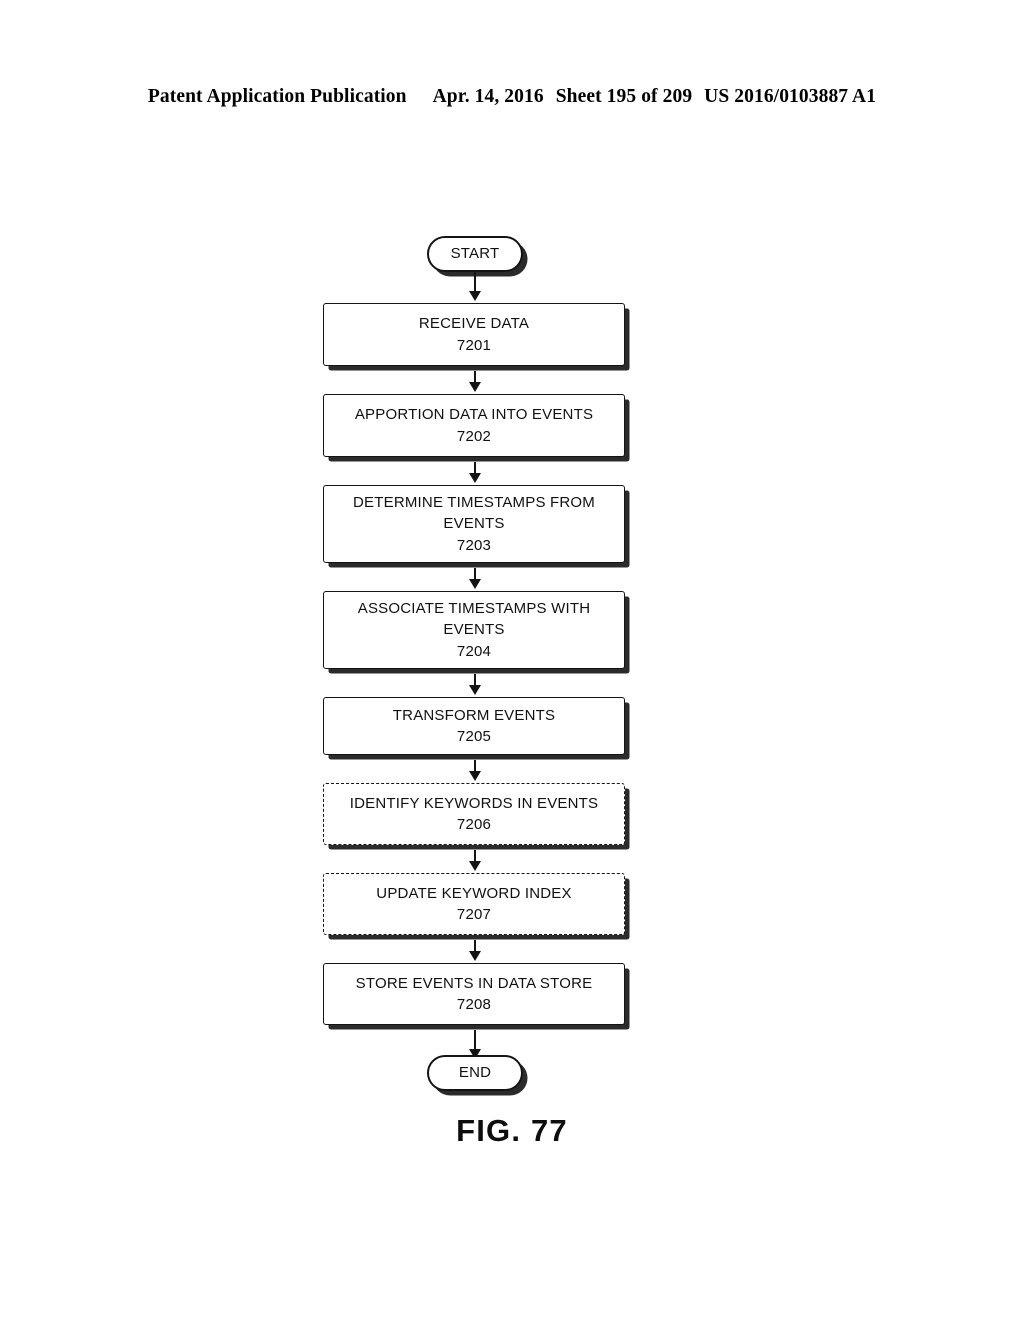 Image resolution: width=1024 pixels, height=1320 pixels. Describe the element at coordinates (474, 651) in the screenshot. I see `flow-node-7204-ref: 7204` at that location.